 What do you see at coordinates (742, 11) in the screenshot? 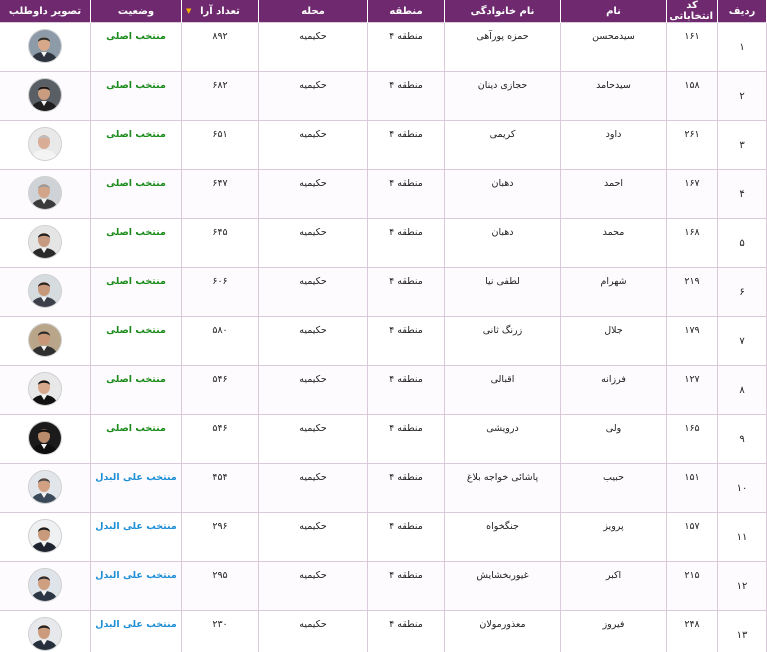
I see `header-row-number: ردیف` at bounding box center [742, 11].